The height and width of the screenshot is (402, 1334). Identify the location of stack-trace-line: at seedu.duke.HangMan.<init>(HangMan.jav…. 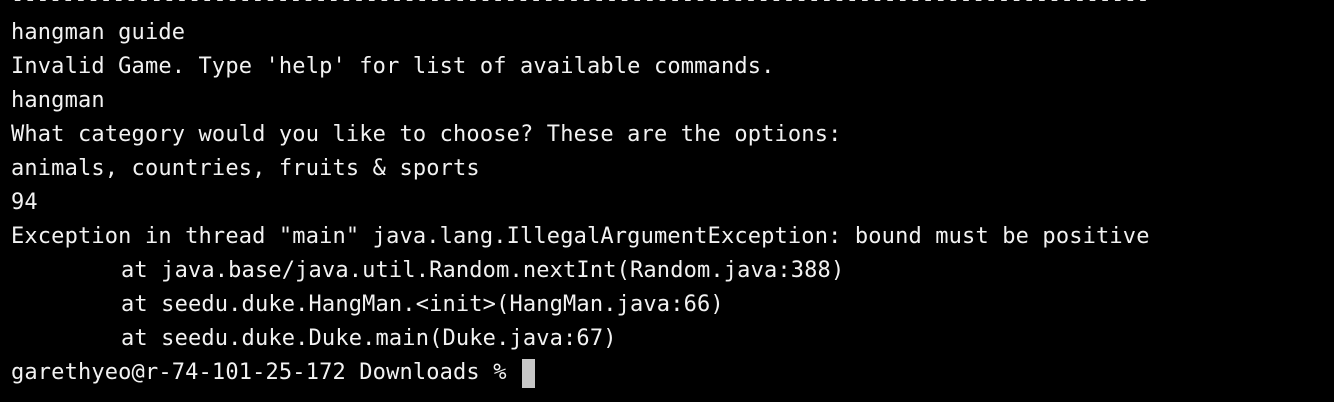
(422, 304).